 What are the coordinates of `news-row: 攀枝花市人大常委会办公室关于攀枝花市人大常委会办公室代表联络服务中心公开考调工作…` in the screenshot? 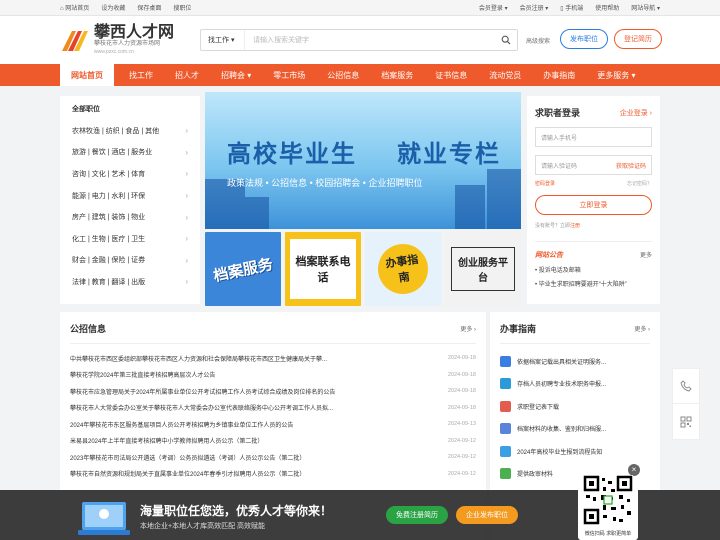 It's located at (273, 408).